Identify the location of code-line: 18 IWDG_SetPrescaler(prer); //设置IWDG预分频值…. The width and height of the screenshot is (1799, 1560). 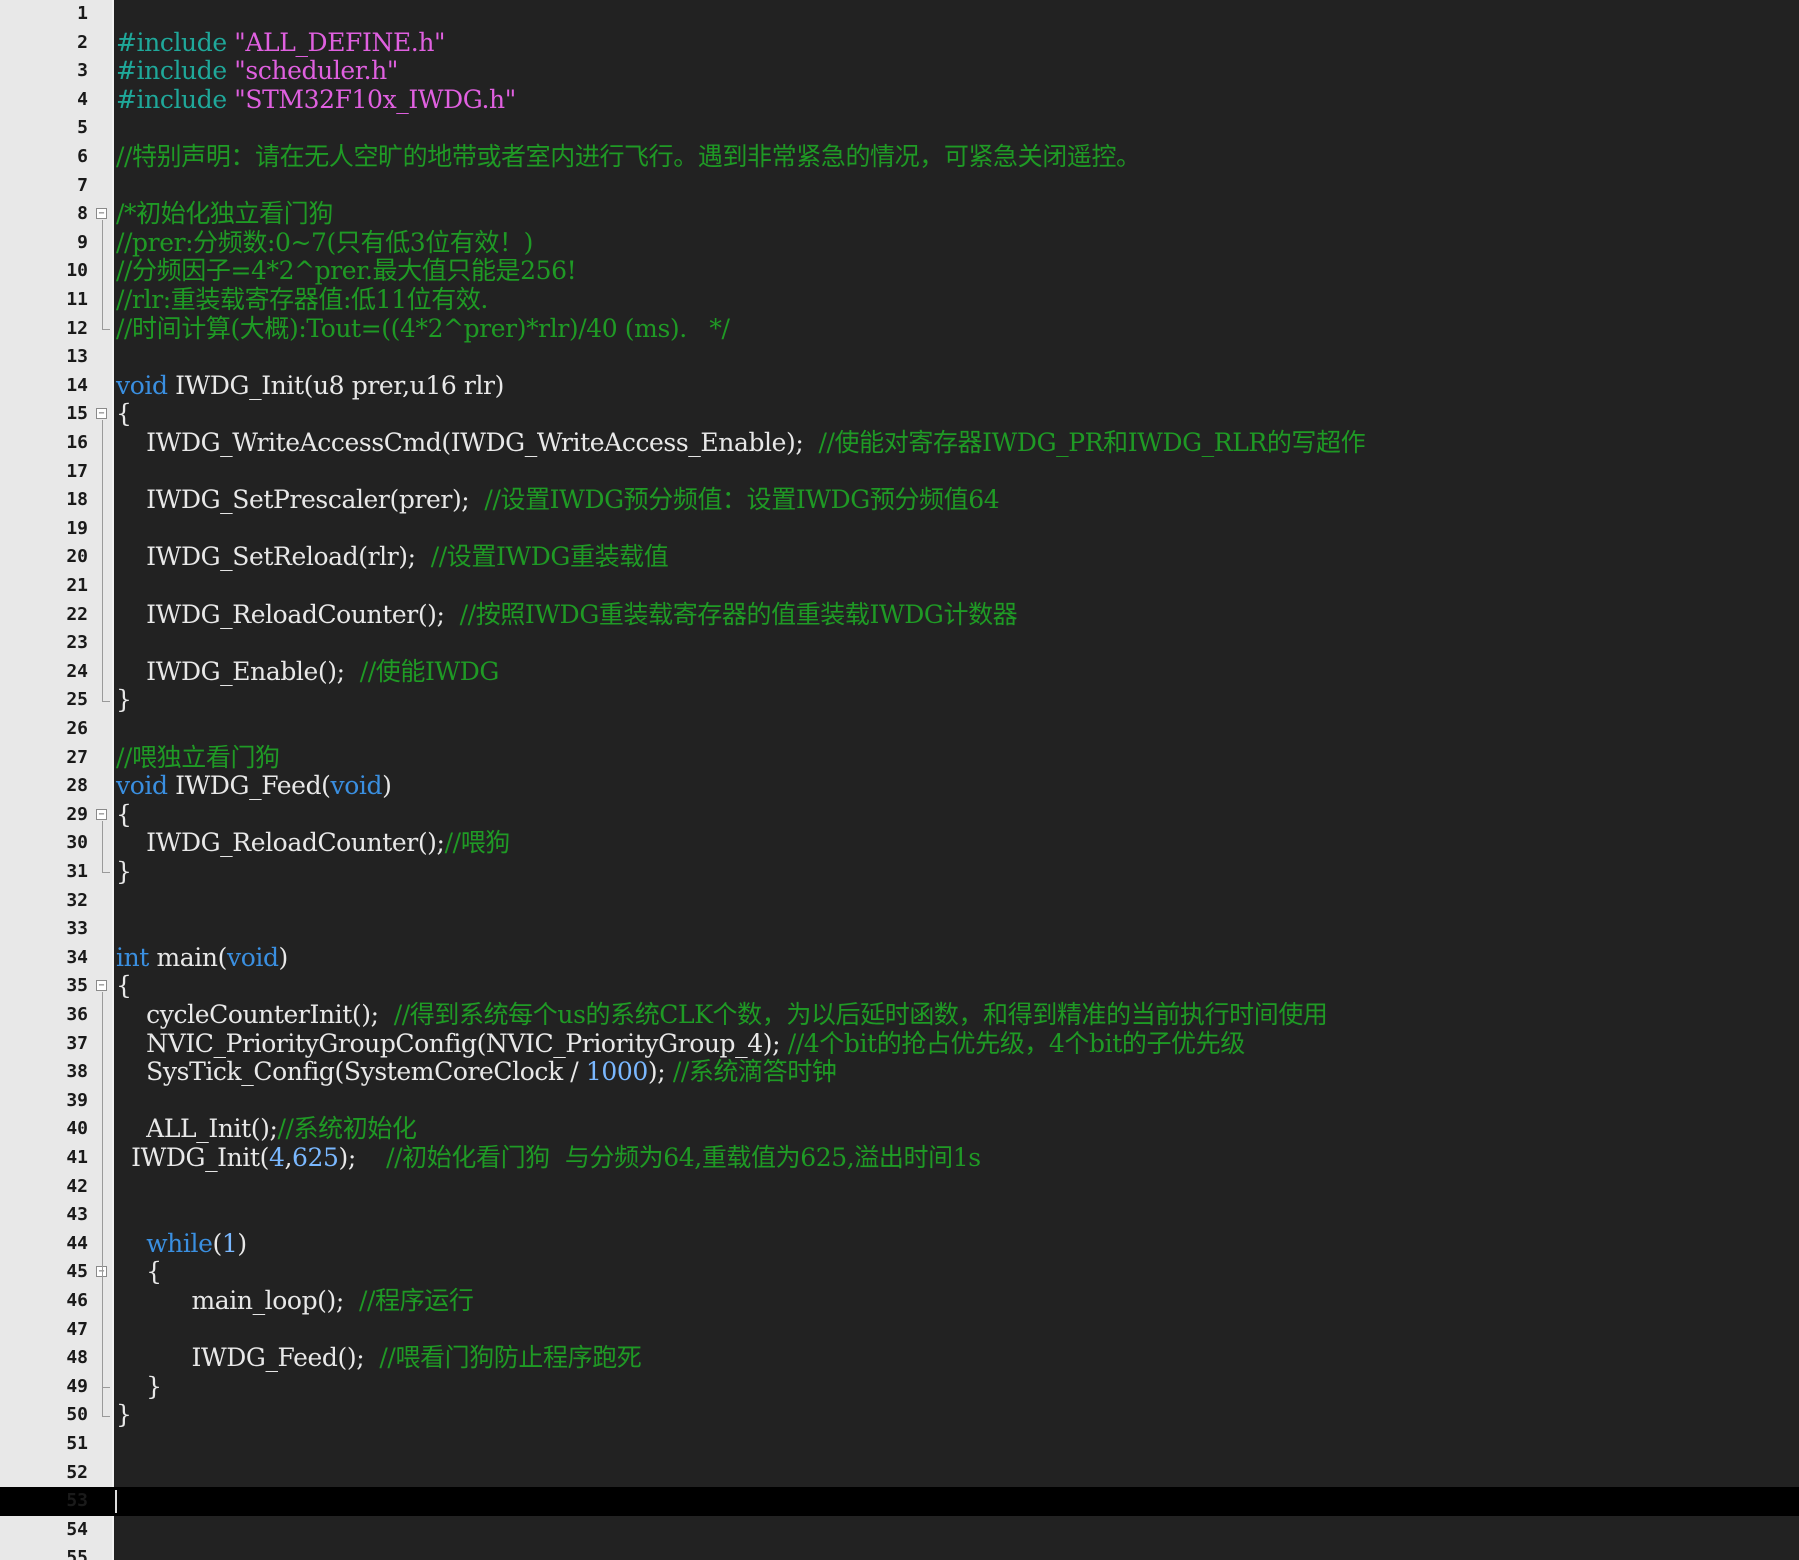
(899, 500).